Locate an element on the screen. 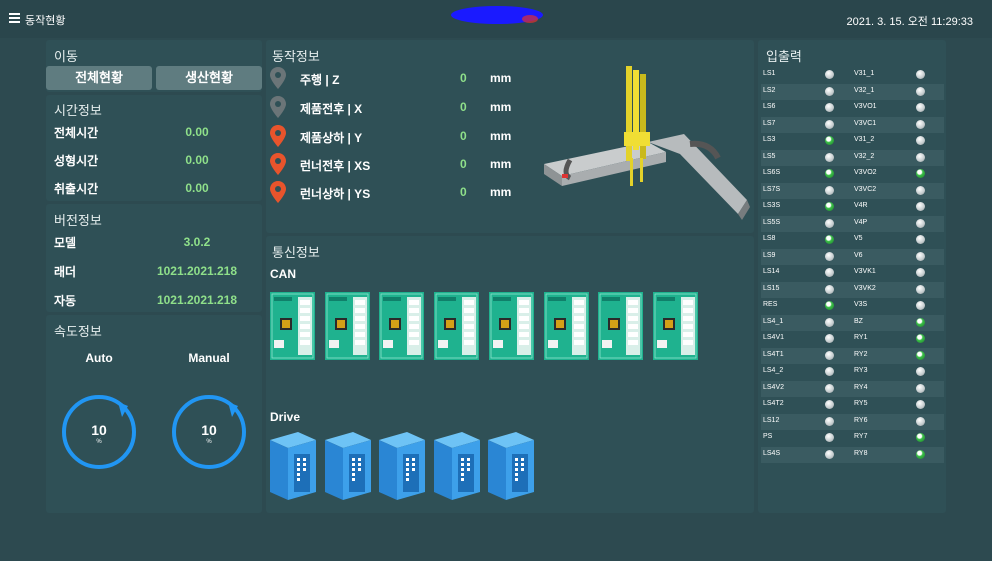  time-row: 성형시간 0.00 is located at coordinates (154, 160).